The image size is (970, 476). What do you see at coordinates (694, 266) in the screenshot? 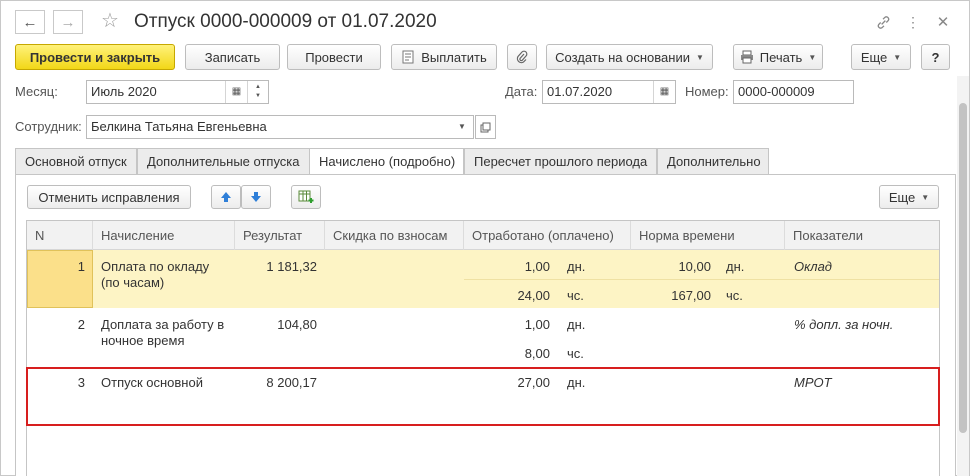
I see `norm-days: 10,00` at bounding box center [694, 266].